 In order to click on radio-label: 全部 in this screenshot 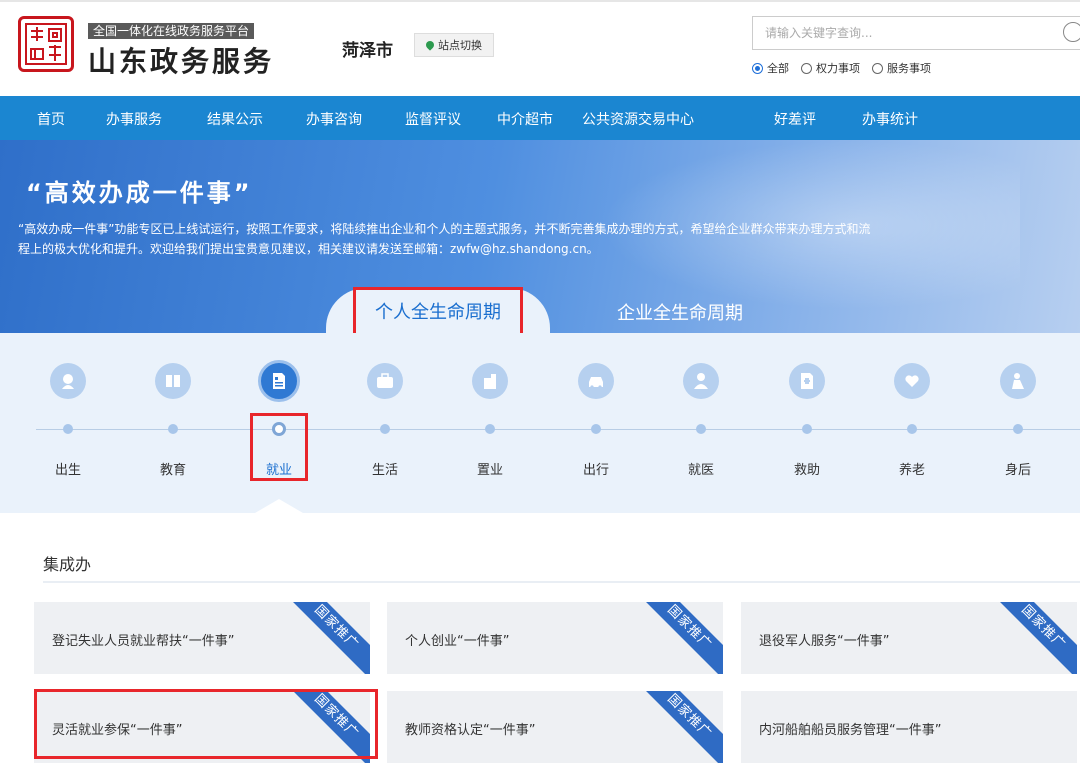, I will do `click(778, 68)`.